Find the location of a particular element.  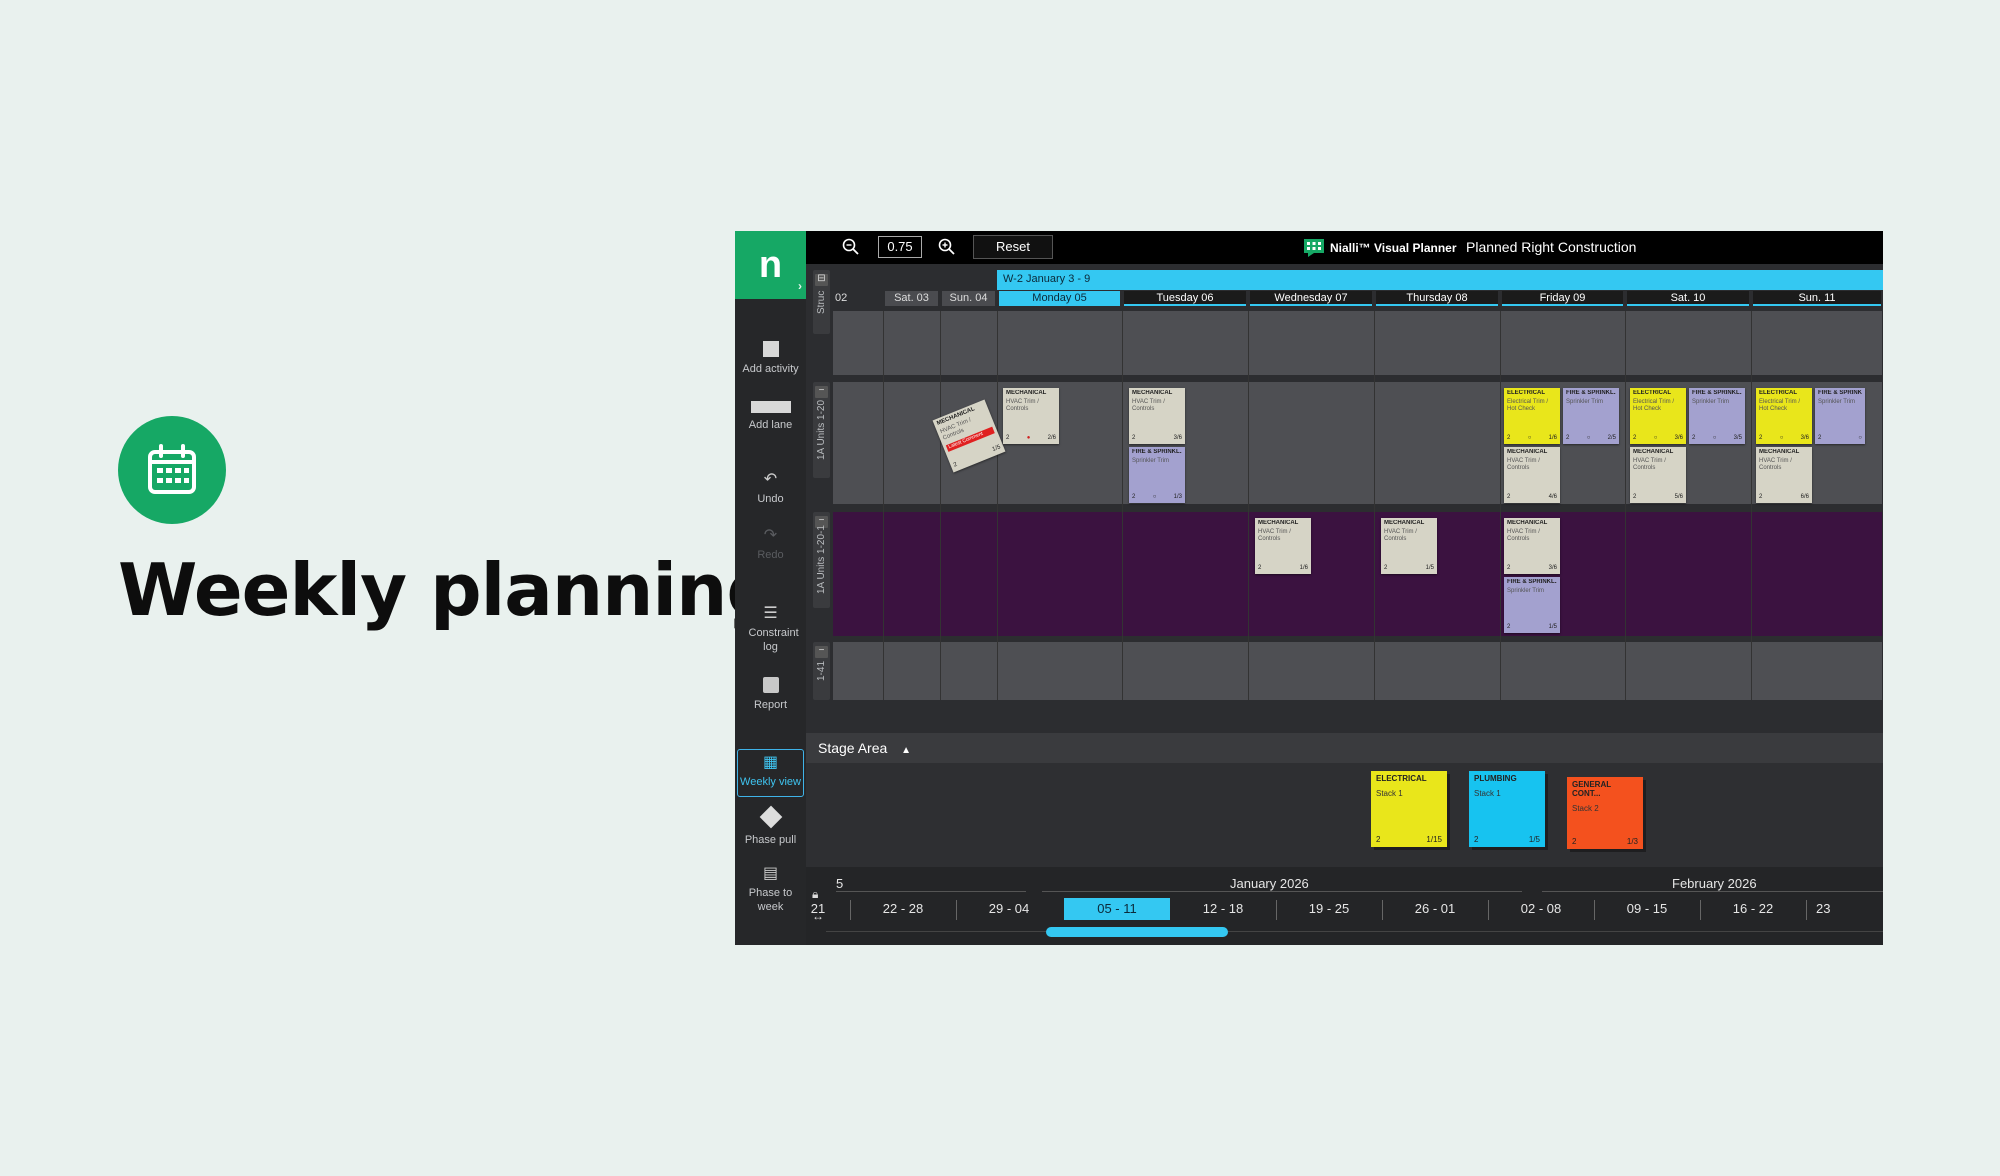

stage-stack-card: ELECTRICAL Stack 1 2 1/15 is located at coordinates (1409, 809).